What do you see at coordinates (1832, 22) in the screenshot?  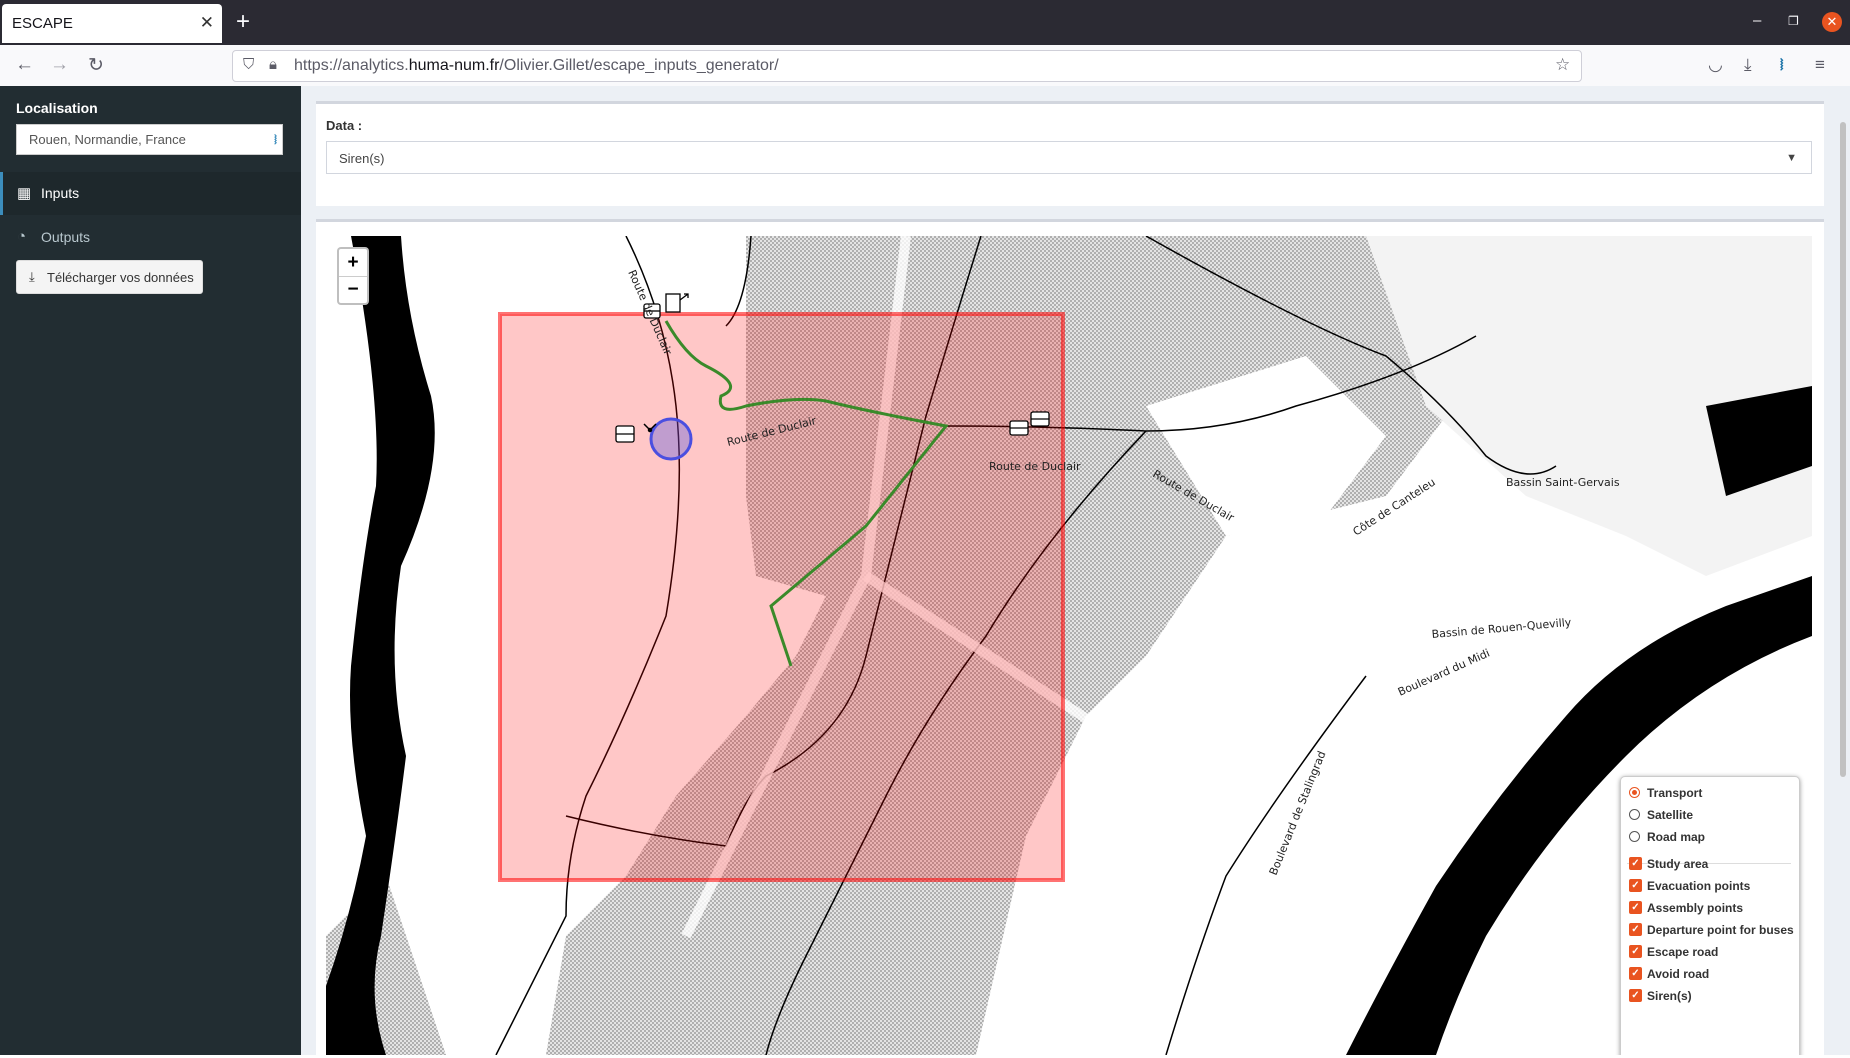 I see `window-close-button: ✕` at bounding box center [1832, 22].